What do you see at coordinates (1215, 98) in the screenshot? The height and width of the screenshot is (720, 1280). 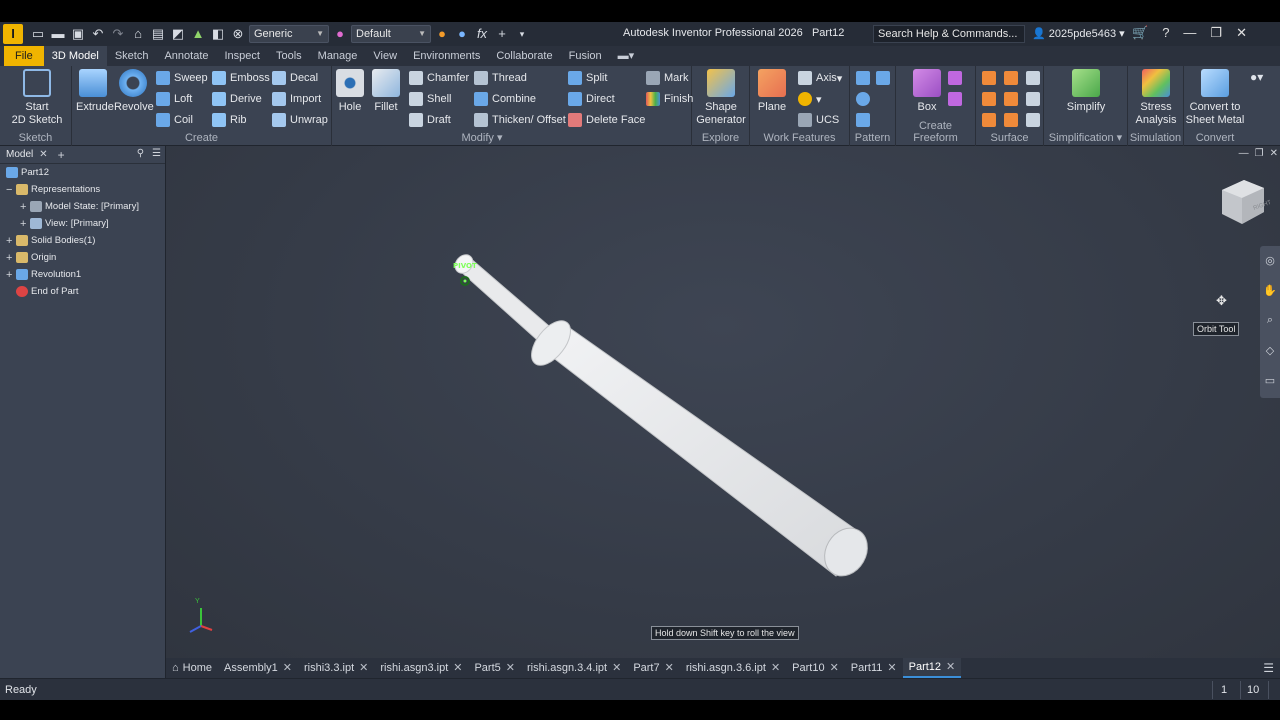 I see `convert-to-sheet-metal-button: Convert to Sheet Metal` at bounding box center [1215, 98].